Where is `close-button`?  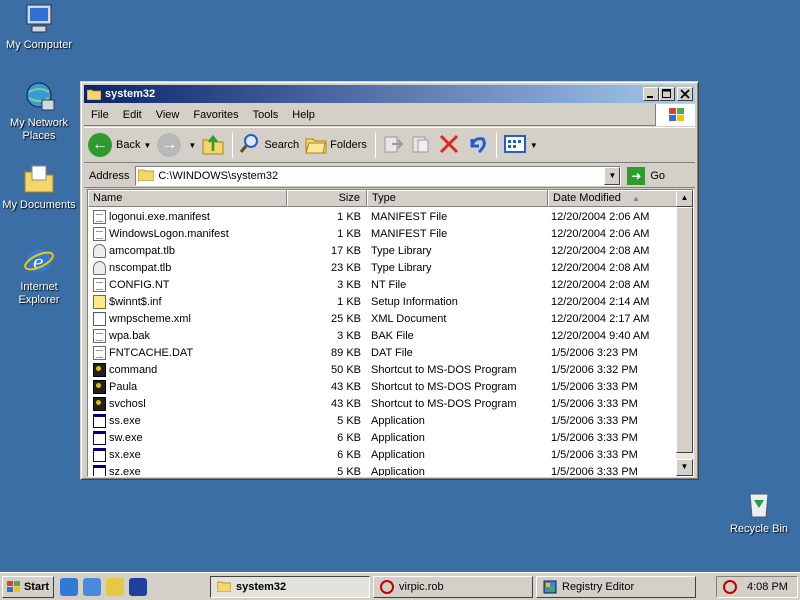 close-button is located at coordinates (685, 94).